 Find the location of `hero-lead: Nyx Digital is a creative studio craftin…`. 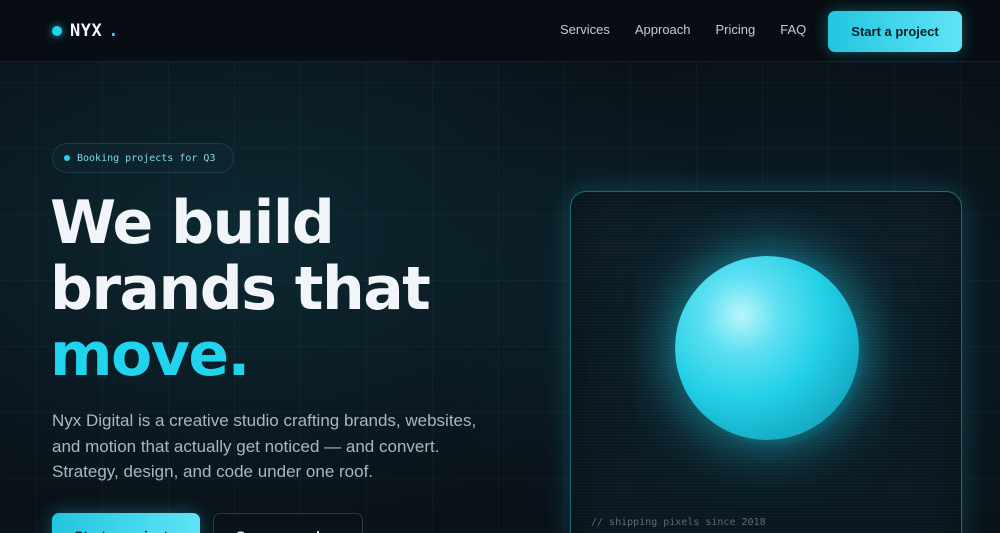

hero-lead: Nyx Digital is a creative studio craftin… is located at coordinates (264, 446).